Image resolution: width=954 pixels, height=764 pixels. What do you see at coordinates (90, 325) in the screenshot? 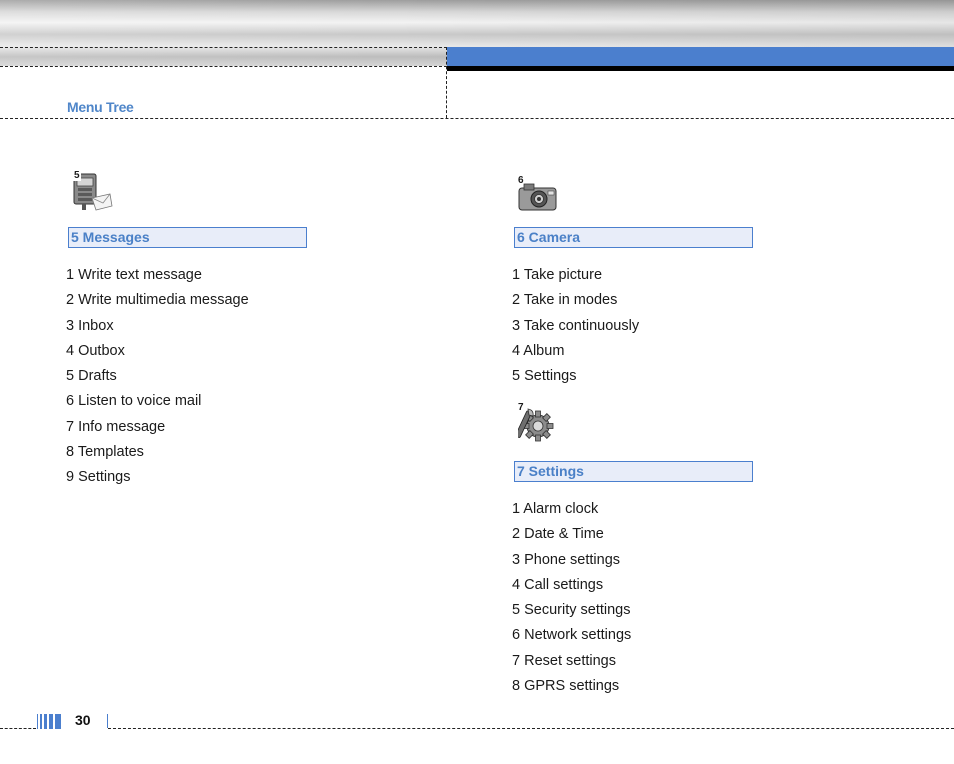
I see `list-item: 3 Inbox` at bounding box center [90, 325].